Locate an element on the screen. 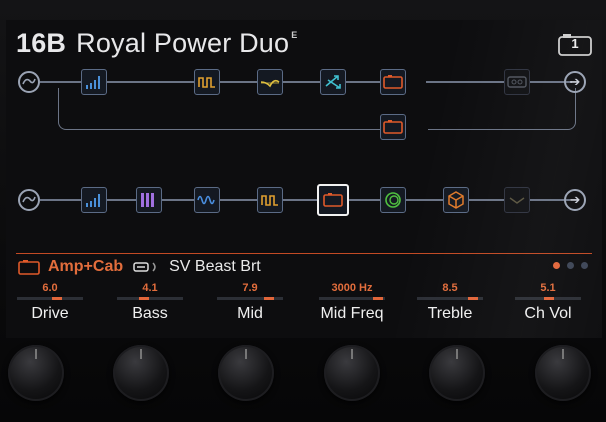  param-mid: 7.9 Mid is located at coordinates (250, 302).